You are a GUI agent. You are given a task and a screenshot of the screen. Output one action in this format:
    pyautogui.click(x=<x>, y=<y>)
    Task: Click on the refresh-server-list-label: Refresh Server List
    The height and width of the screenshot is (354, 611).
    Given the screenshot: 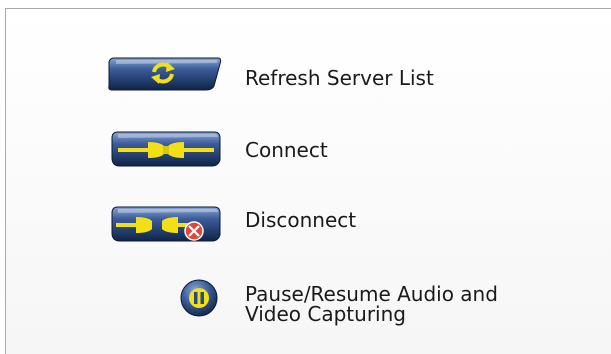 What is the action you would take?
    pyautogui.click(x=339, y=78)
    